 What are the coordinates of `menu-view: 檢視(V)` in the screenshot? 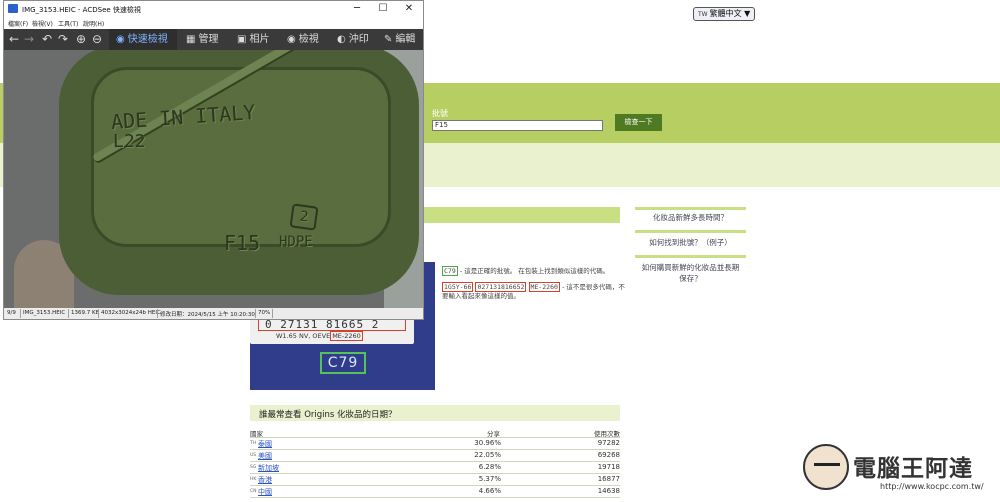 It's located at (42, 23).